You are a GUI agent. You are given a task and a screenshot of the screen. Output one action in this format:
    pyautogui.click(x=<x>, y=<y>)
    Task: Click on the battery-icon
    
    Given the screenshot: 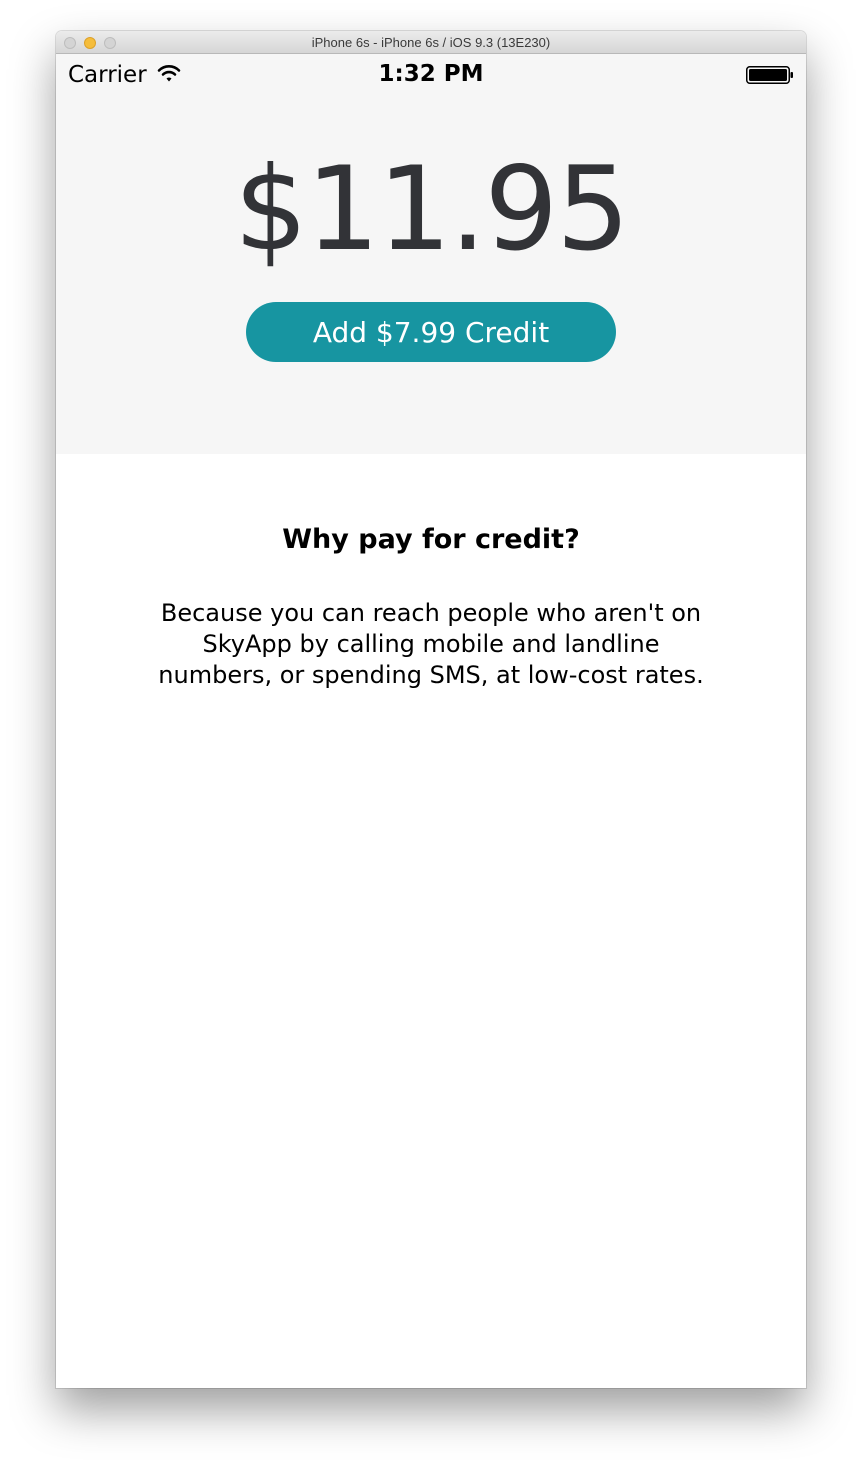 What is the action you would take?
    pyautogui.click(x=769, y=75)
    